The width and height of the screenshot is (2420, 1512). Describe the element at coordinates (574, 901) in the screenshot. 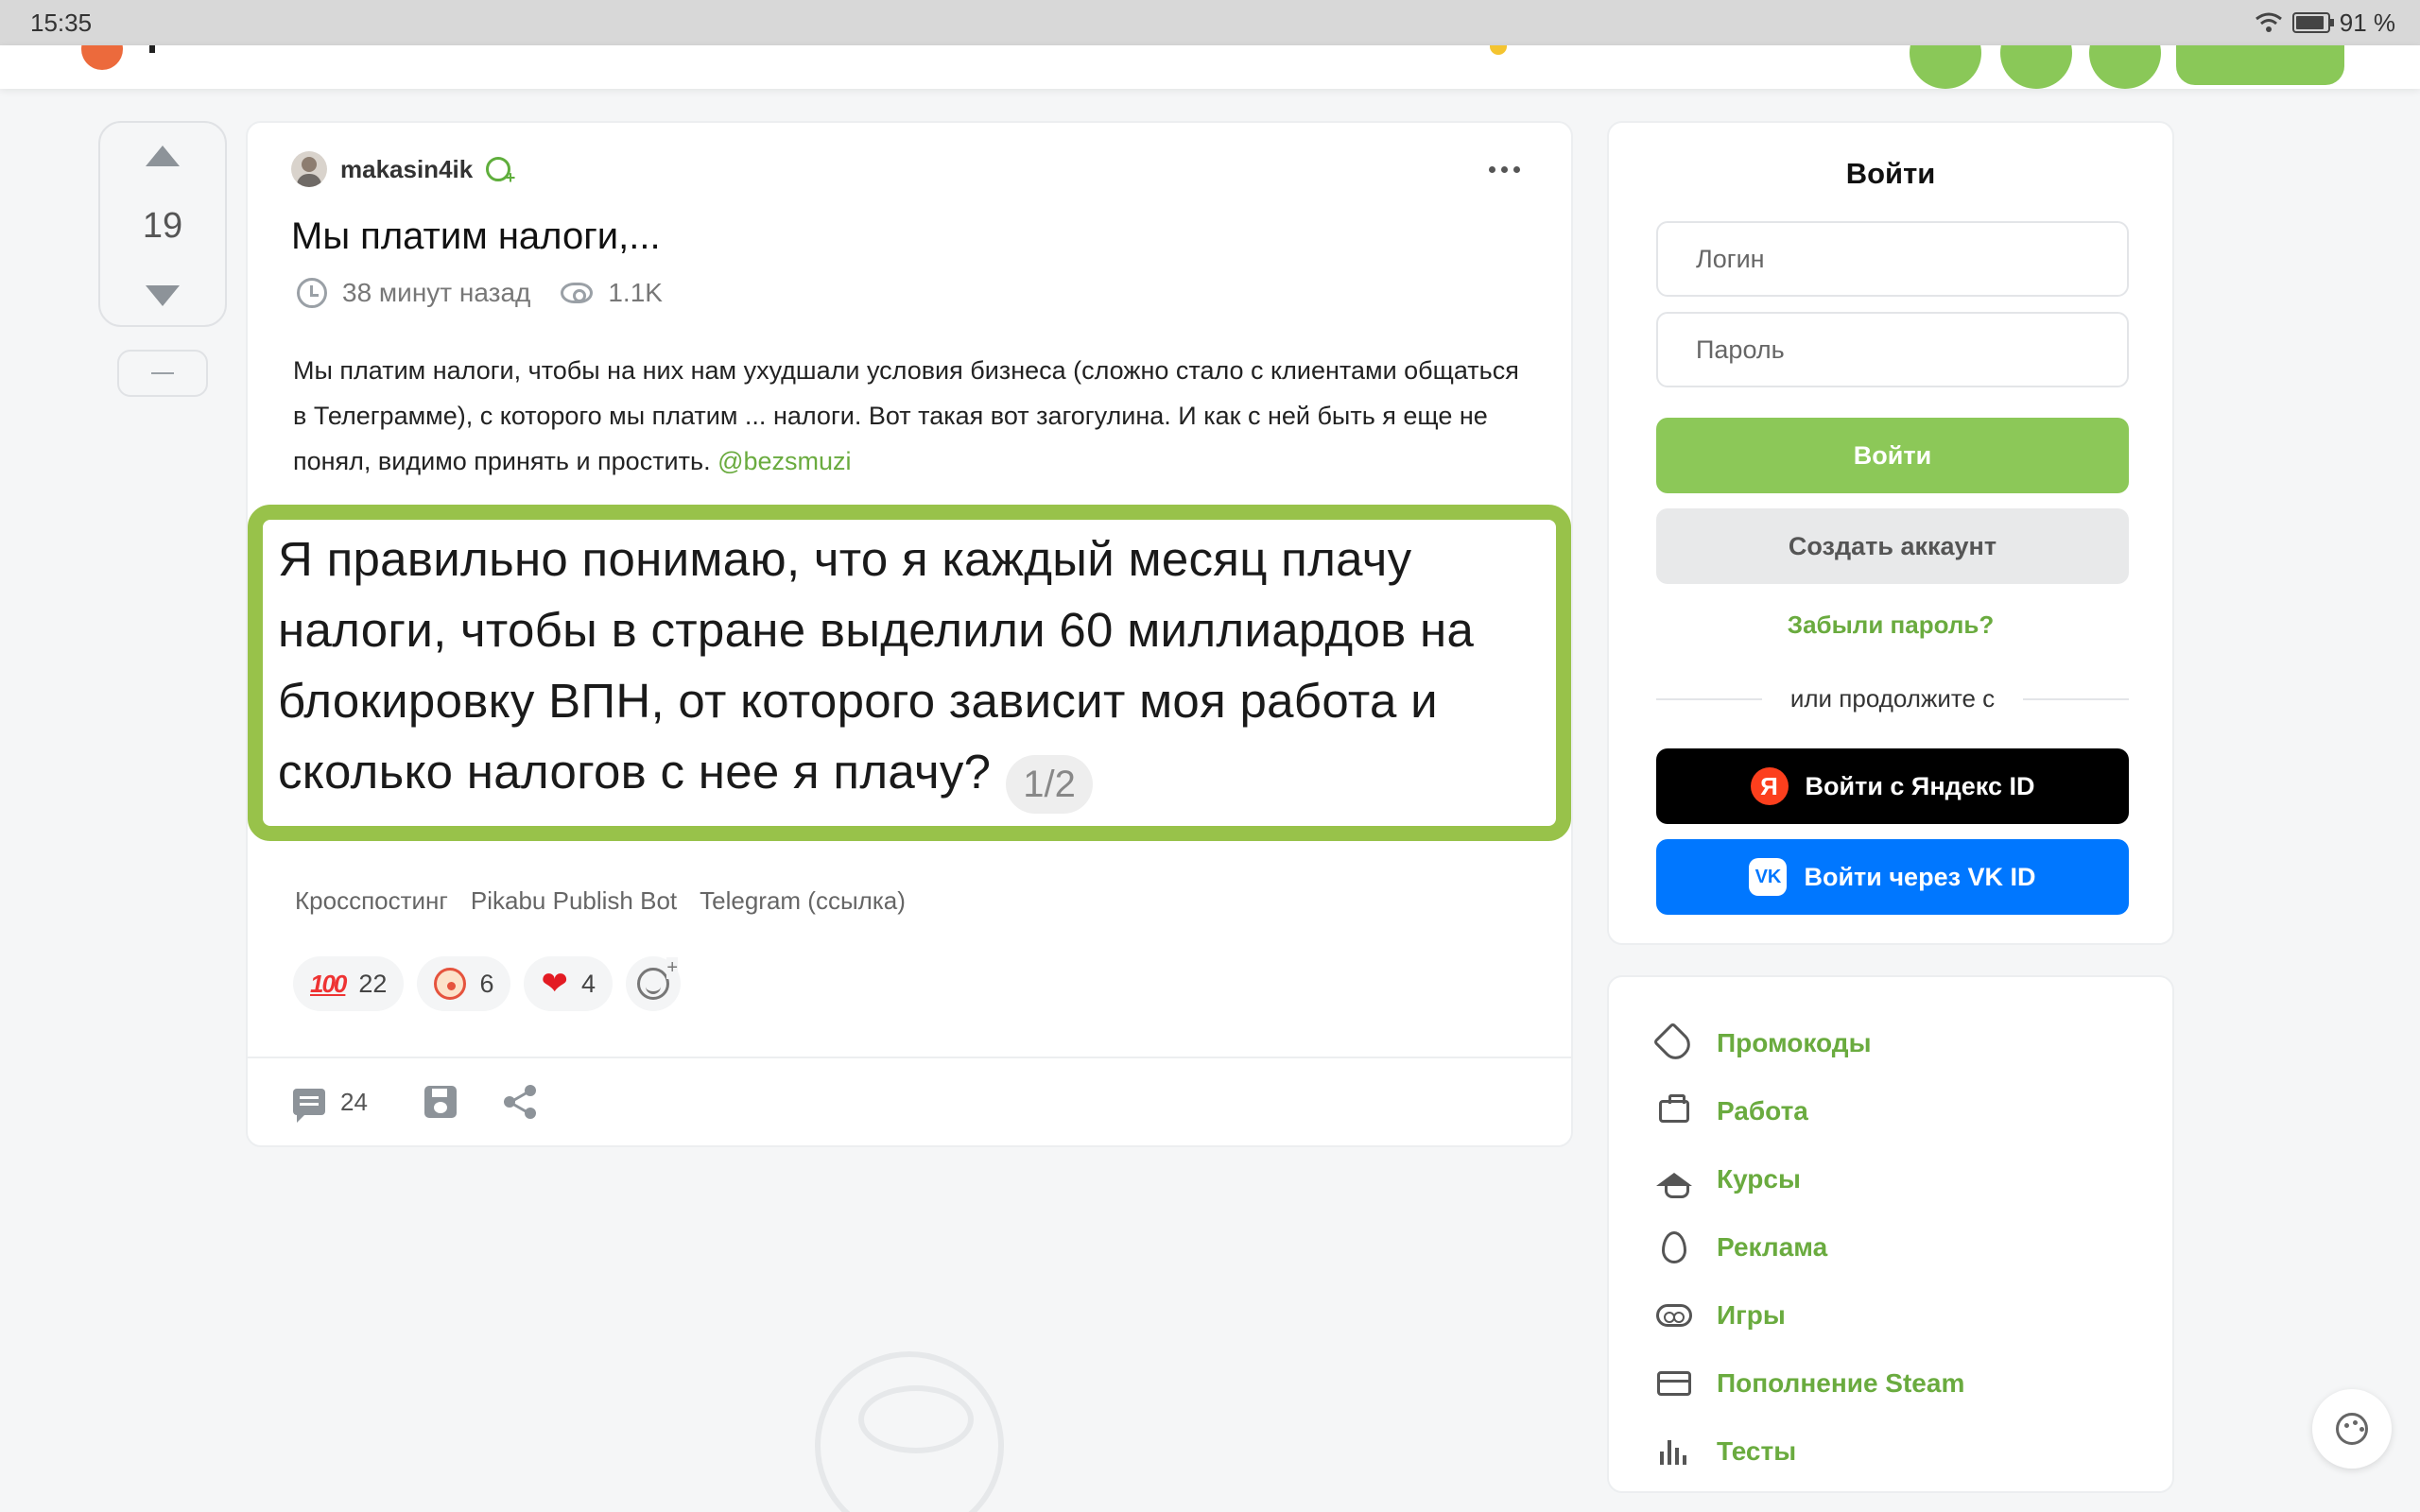

I see `tag-item: Pikabu Publish Bot` at that location.